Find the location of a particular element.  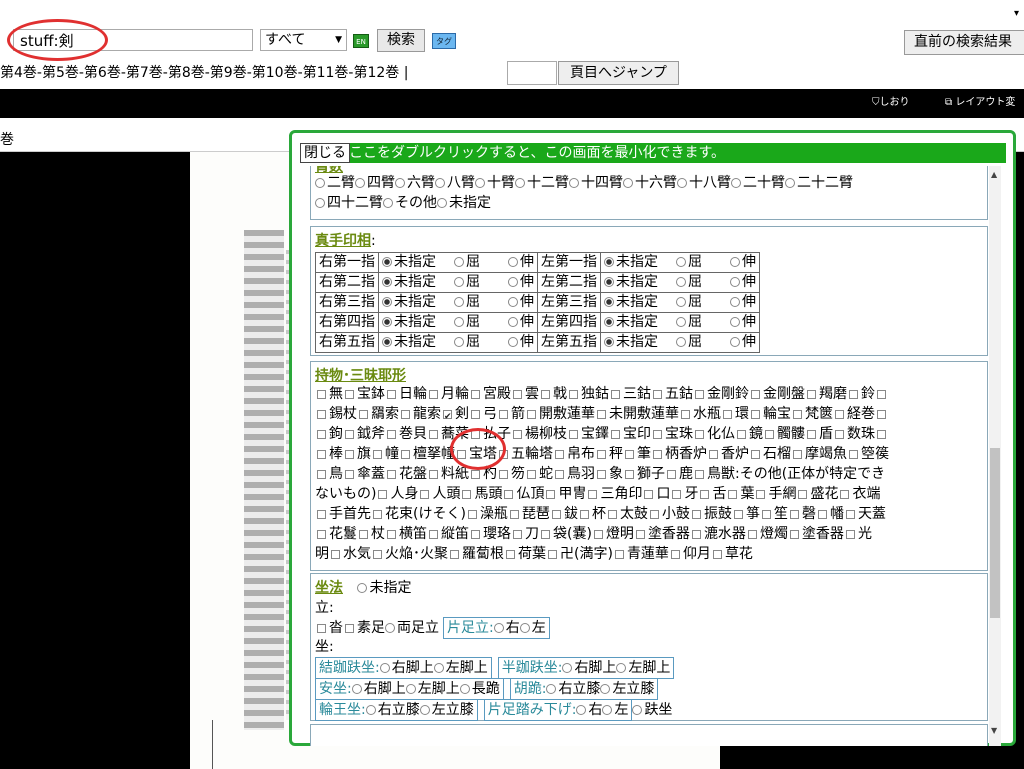

radio-option: 左立膝 is located at coordinates (627, 689).